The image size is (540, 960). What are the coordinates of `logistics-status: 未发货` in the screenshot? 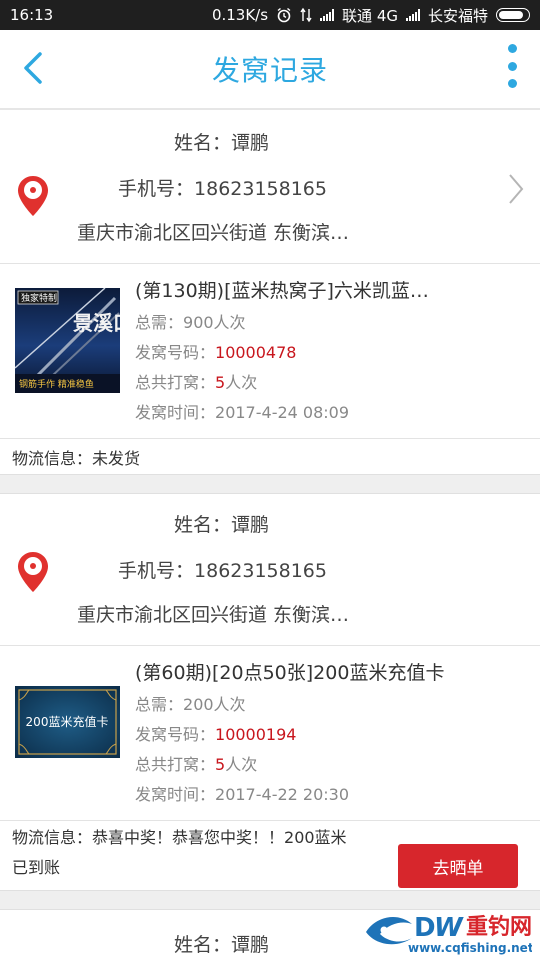 It's located at (116, 458).